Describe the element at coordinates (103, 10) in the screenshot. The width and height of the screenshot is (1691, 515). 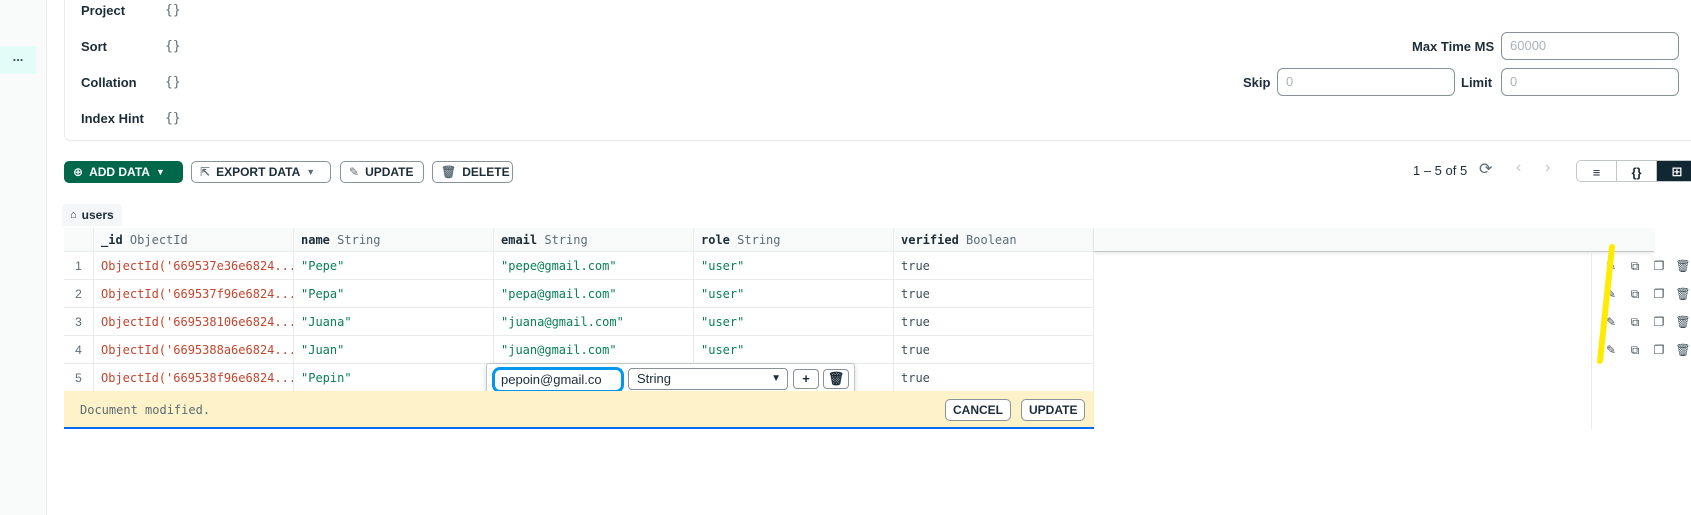
I see `project-label: Project` at that location.